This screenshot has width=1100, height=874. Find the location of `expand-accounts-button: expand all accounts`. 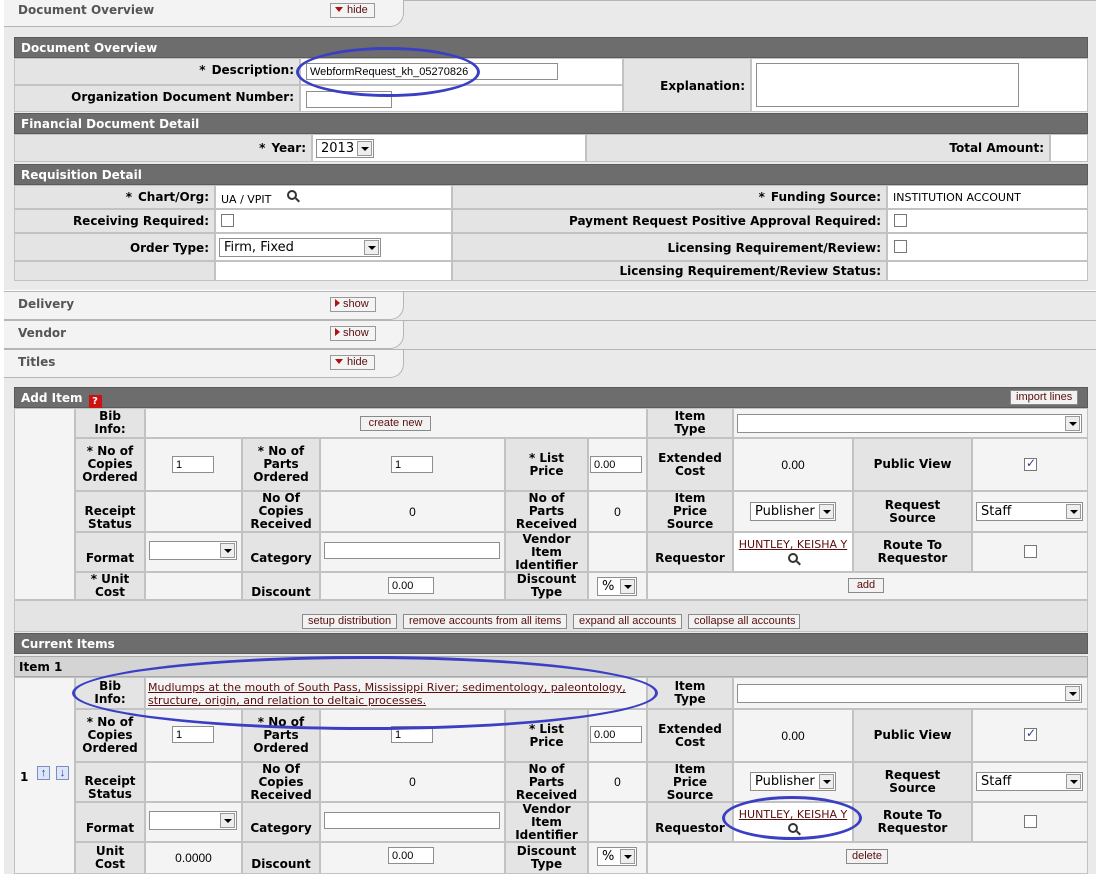

expand-accounts-button: expand all accounts is located at coordinates (627, 621).